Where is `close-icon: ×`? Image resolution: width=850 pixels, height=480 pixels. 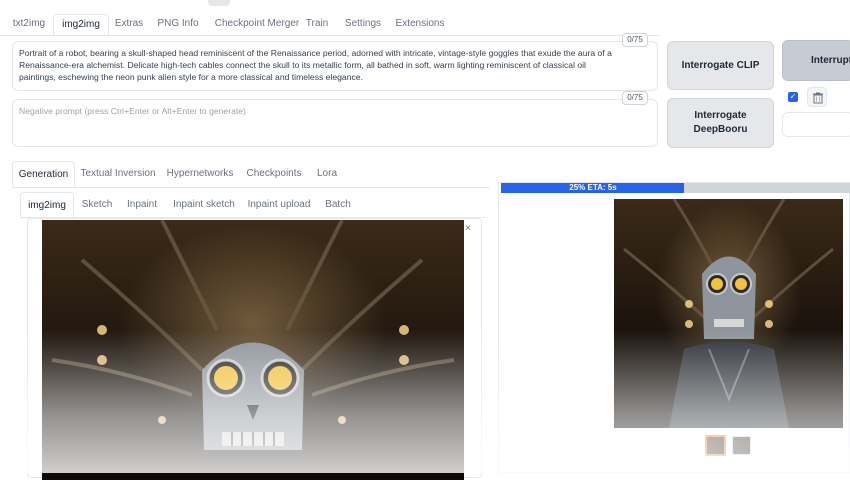 close-icon: × is located at coordinates (468, 230).